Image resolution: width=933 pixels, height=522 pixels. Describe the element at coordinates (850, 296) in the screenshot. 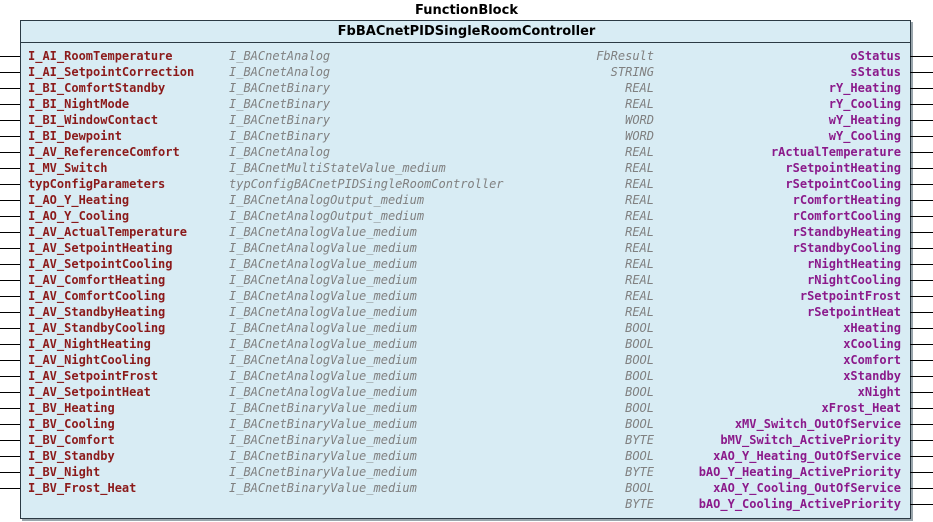

I see `output-pin-name: rSetpointFrost` at that location.